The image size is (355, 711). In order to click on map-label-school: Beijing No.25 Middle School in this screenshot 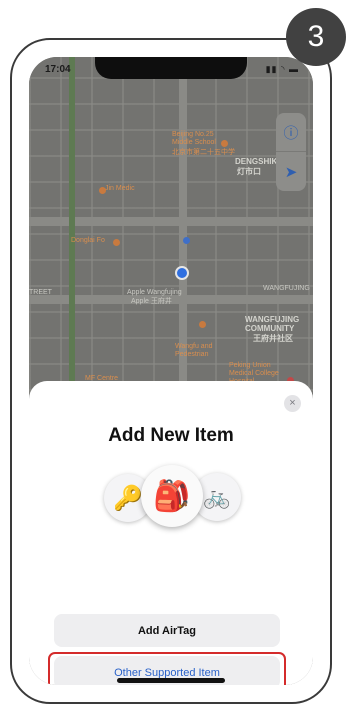, I will do `click(194, 138)`.